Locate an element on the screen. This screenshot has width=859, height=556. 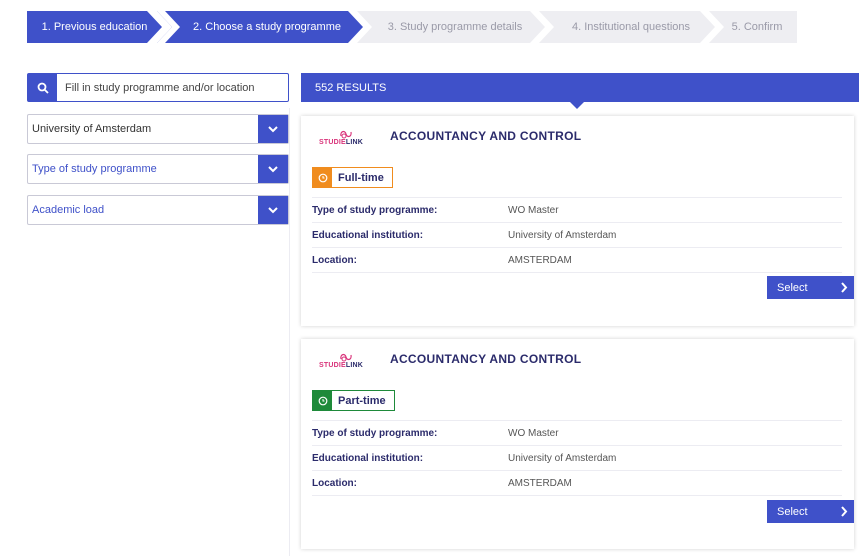
study-mode-tag: Part-time is located at coordinates (353, 400).